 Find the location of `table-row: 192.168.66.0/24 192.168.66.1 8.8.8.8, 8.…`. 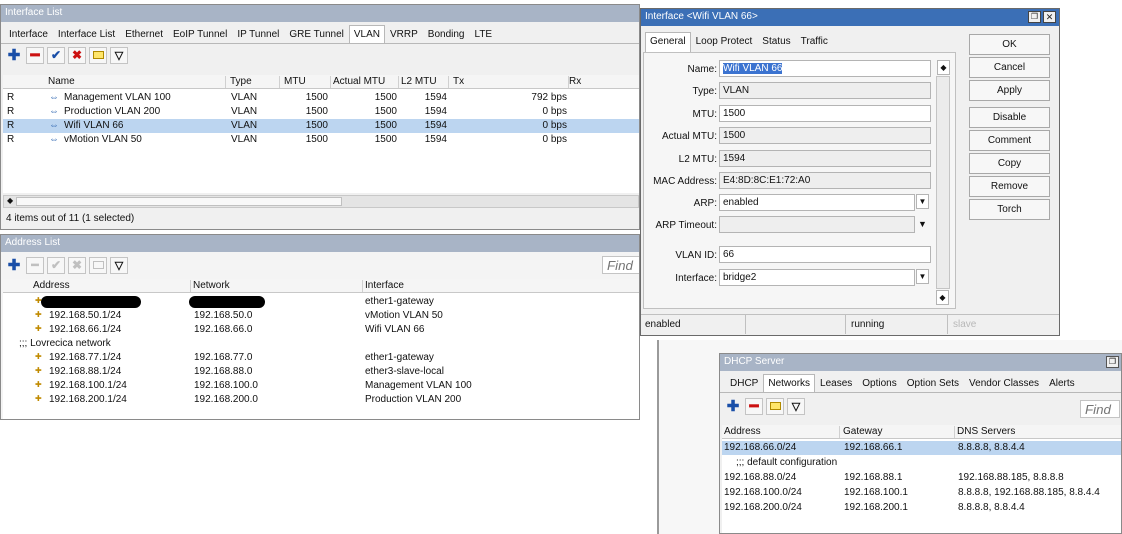

table-row: 192.168.66.0/24 192.168.66.1 8.8.8.8, 8.… is located at coordinates (921, 448).